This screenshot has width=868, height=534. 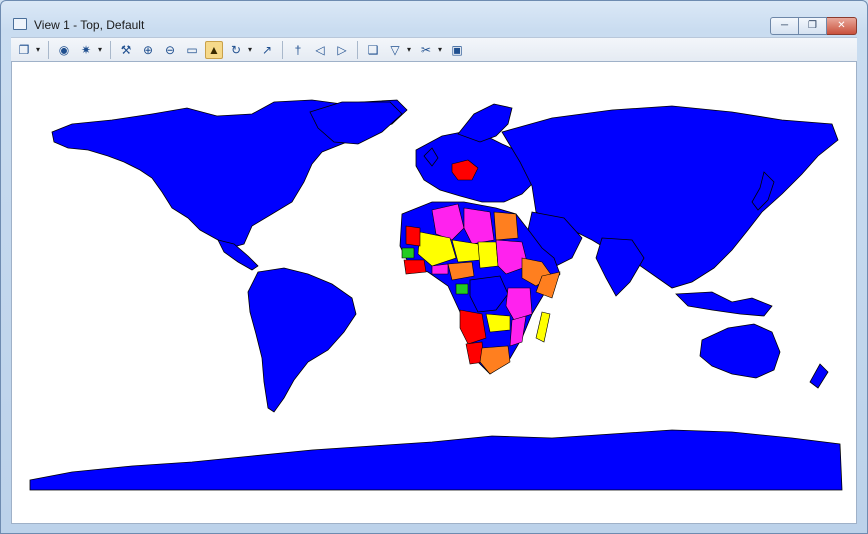 I want to click on view-next-icon: ▷, so click(x=342, y=49).